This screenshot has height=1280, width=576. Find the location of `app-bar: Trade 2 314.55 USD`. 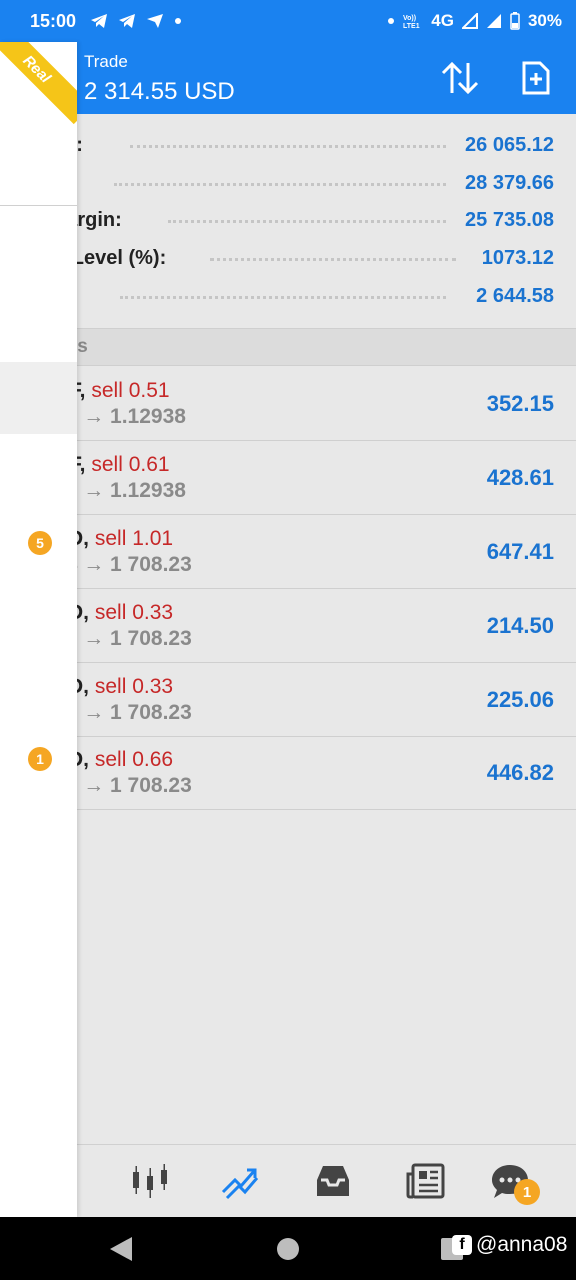

app-bar: Trade 2 314.55 USD is located at coordinates (288, 78).